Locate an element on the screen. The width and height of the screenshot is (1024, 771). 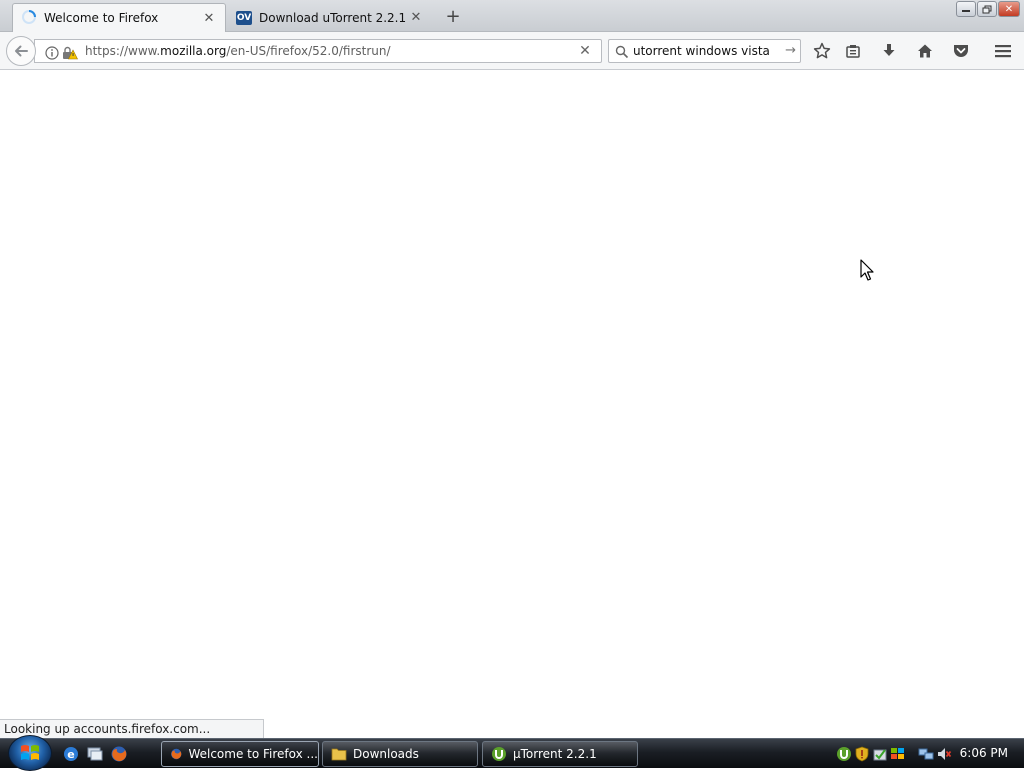
oldversion-favicon-icon: OV is located at coordinates (244, 17).